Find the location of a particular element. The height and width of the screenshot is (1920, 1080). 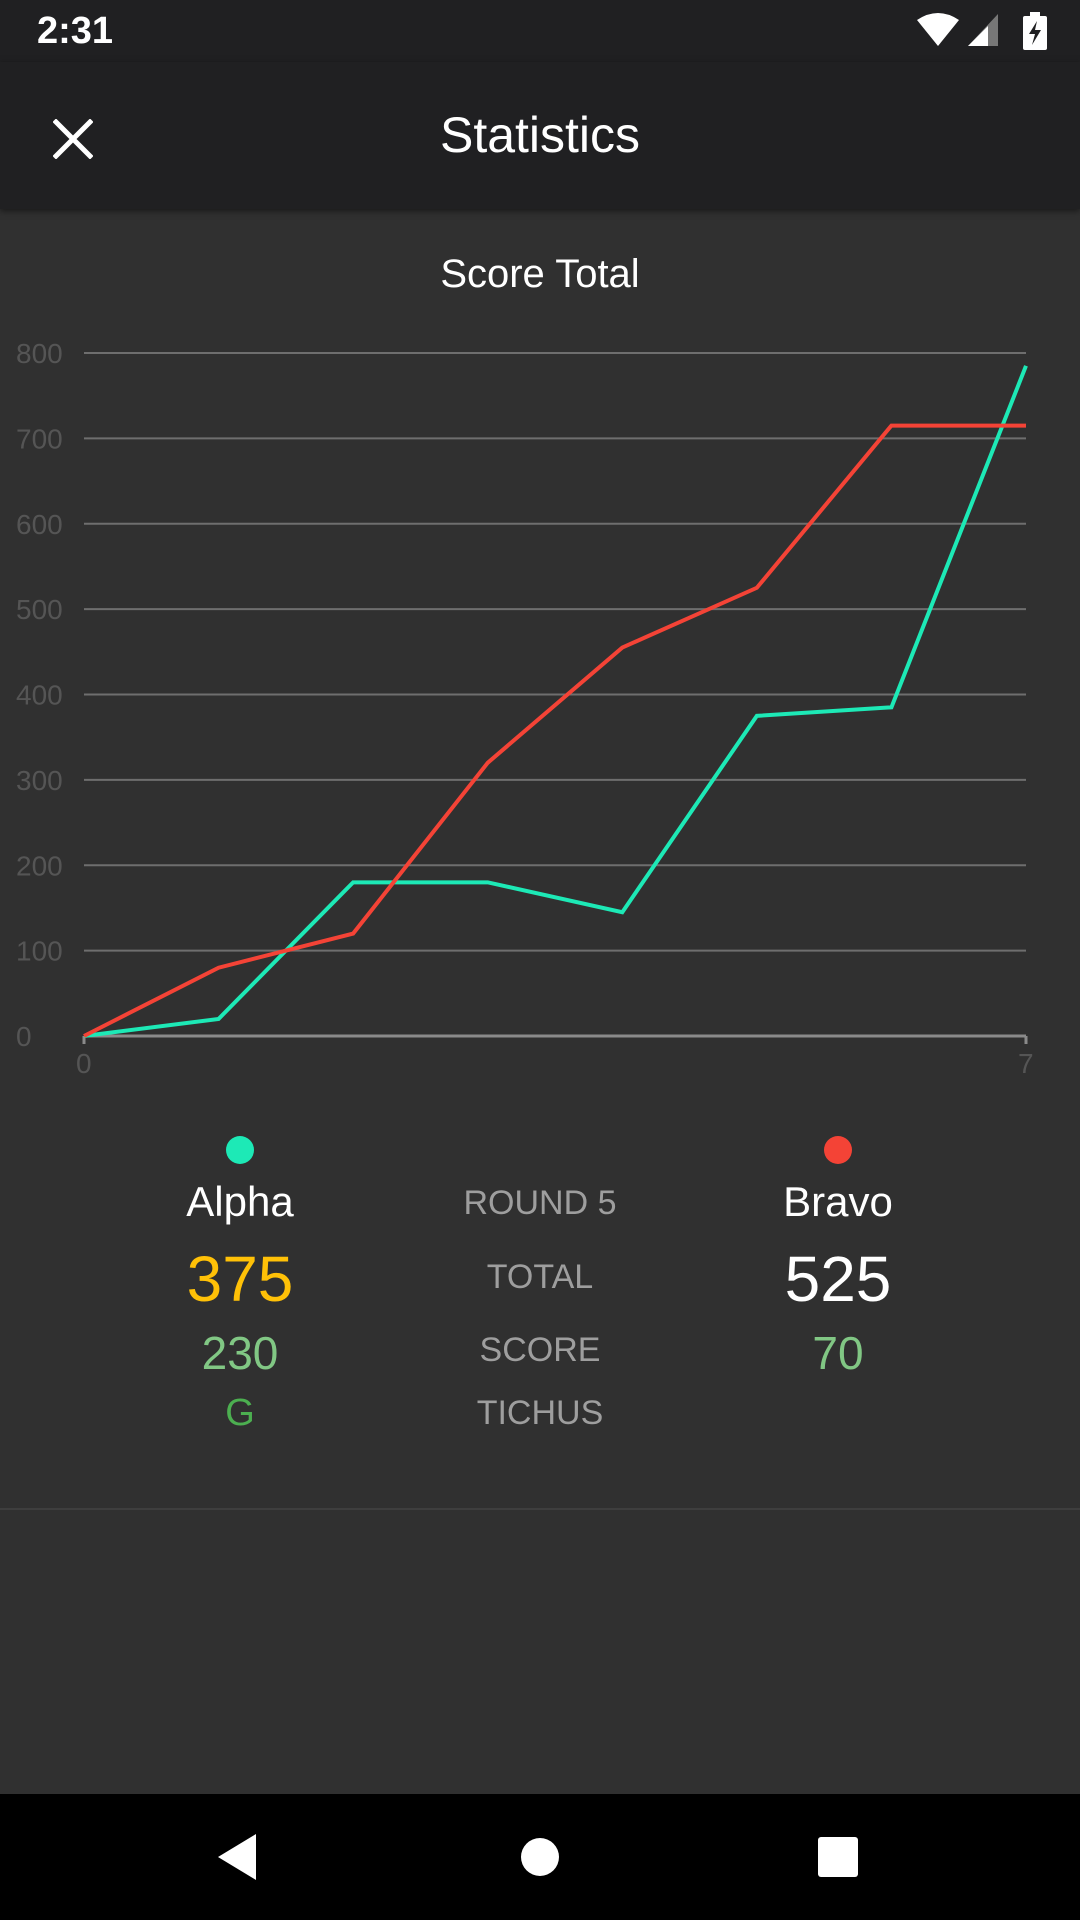

total-label: TOTAL is located at coordinates (540, 1277).